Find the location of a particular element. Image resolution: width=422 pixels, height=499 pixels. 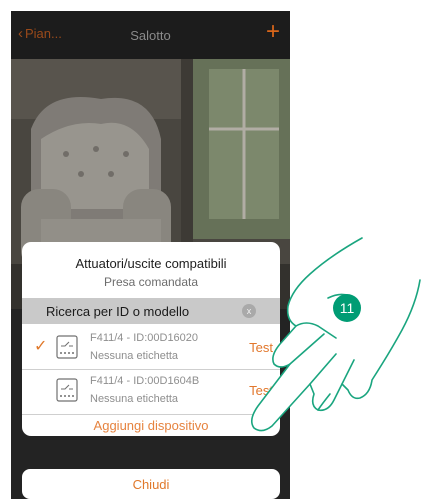

search-input: Ricerca per ID o modello is located at coordinates (117, 311).